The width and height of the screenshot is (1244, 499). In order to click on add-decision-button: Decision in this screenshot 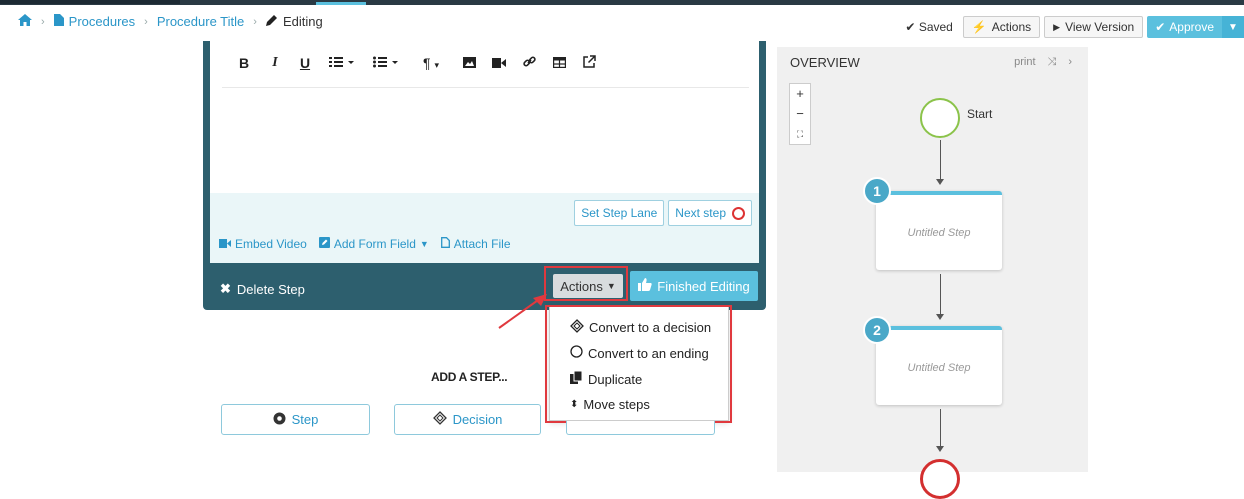, I will do `click(467, 419)`.